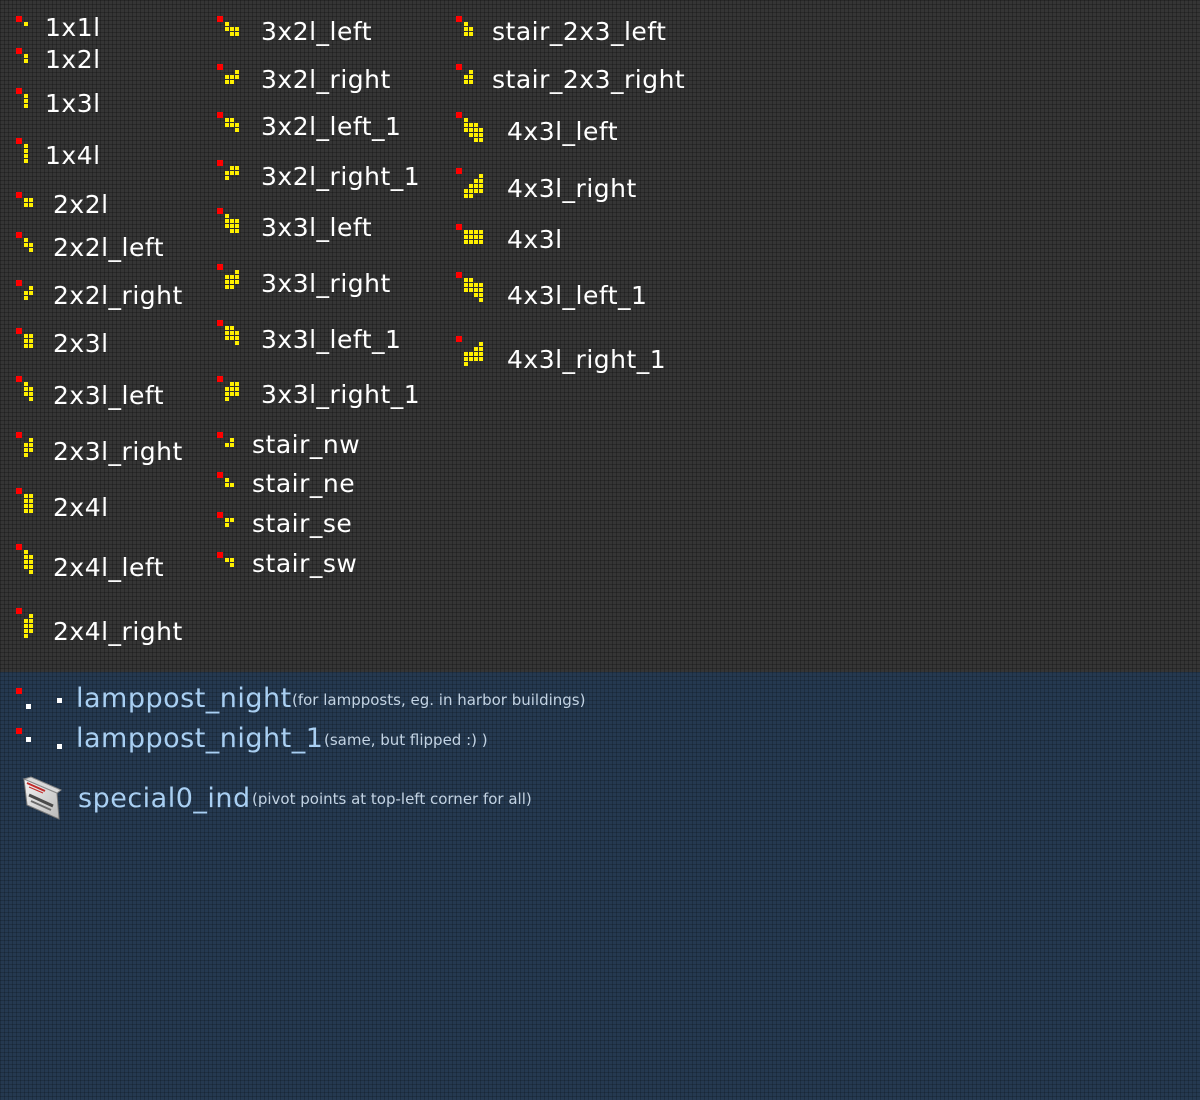 Image resolution: width=1200 pixels, height=1100 pixels. I want to click on tile-label: 2x3l_right, so click(118, 451).